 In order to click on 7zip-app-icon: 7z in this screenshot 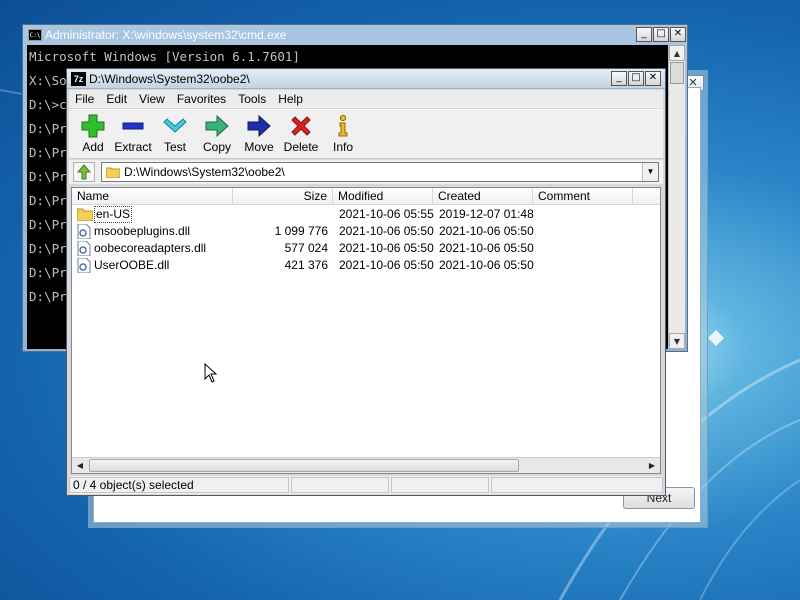, I will do `click(78, 79)`.